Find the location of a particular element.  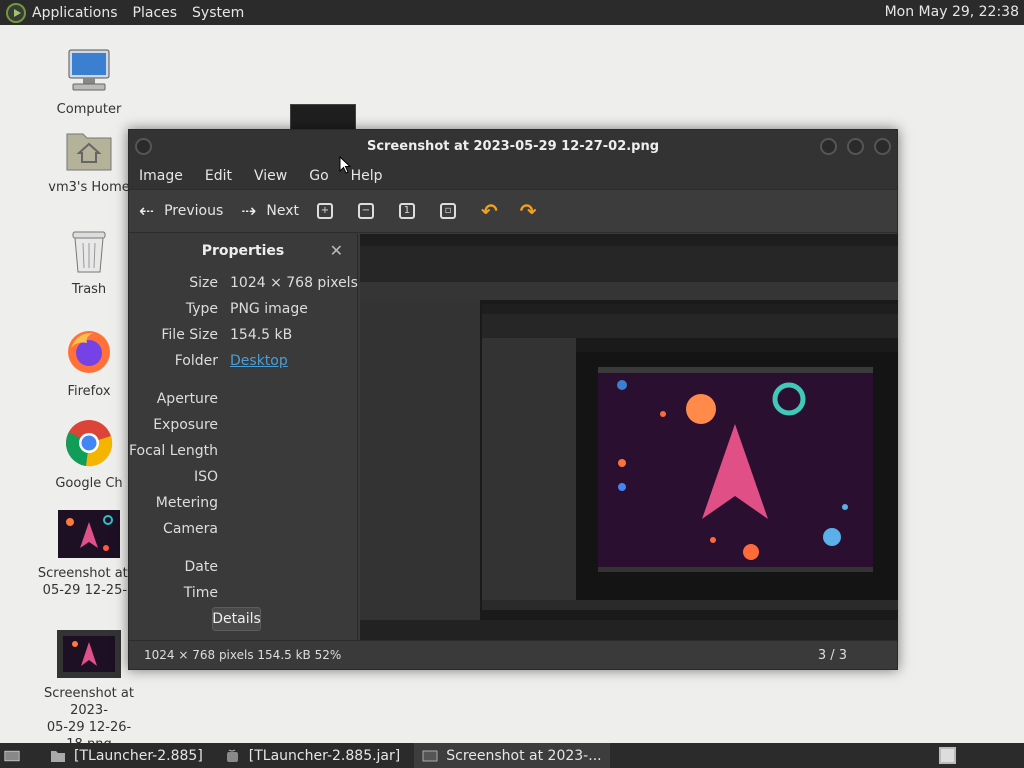

task-tlauncher-jar: [TLauncher-2.885.jar] is located at coordinates (312, 755).